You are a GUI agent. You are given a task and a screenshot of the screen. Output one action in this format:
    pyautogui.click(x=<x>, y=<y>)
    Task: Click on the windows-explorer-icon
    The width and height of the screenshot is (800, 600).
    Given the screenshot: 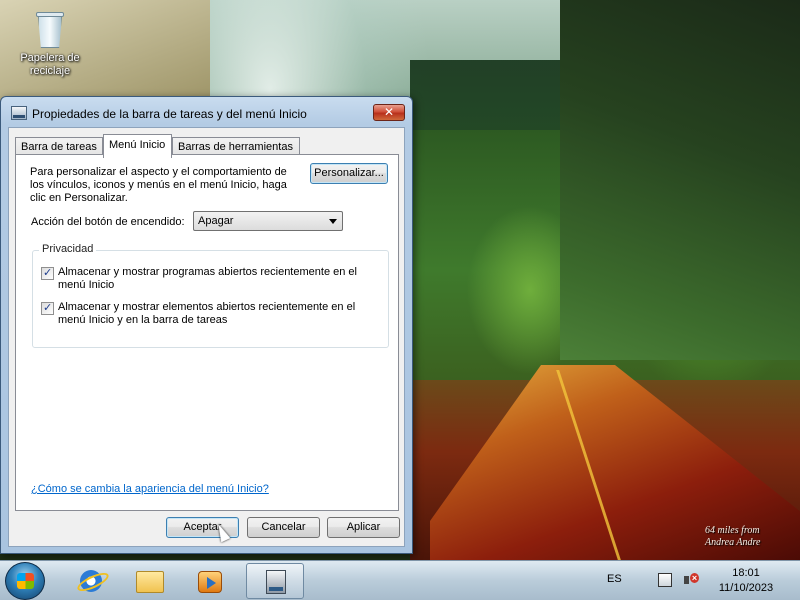 What is the action you would take?
    pyautogui.click(x=150, y=582)
    